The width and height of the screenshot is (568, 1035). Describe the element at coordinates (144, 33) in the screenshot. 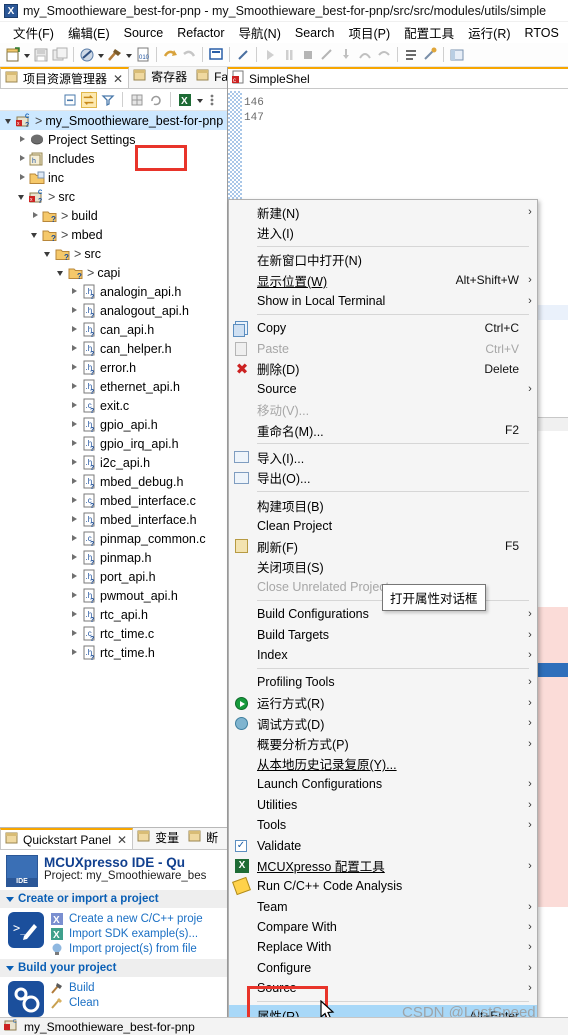

I see `menubar-item-2: Source` at that location.